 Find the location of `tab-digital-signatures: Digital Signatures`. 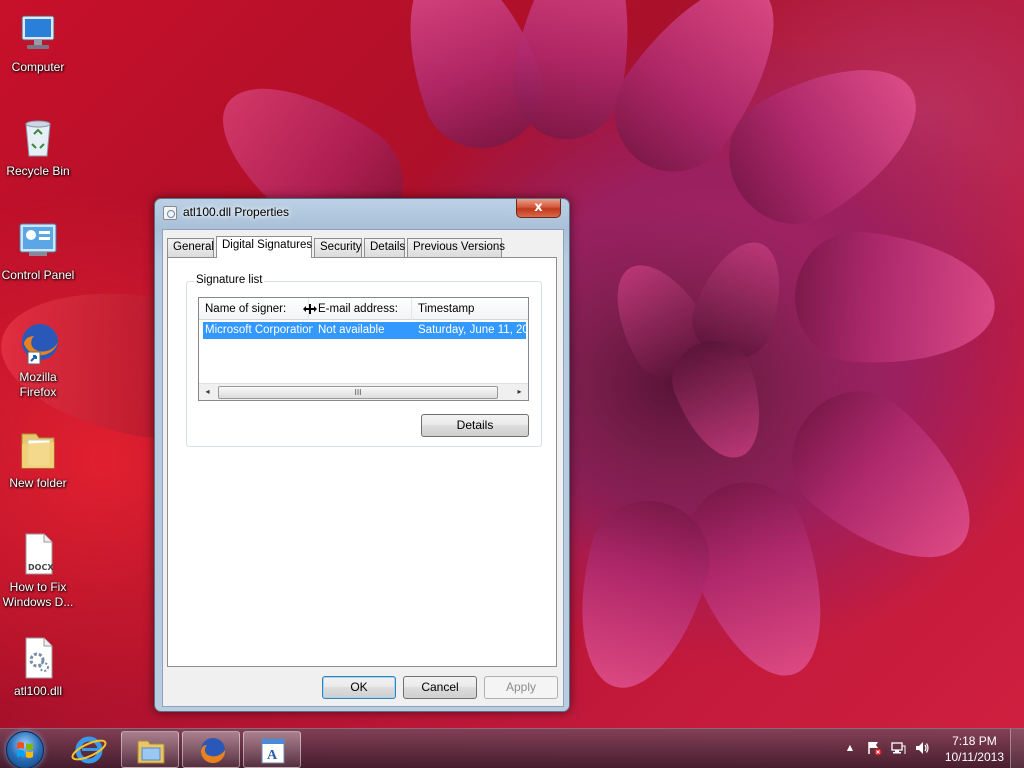

tab-digital-signatures: Digital Signatures is located at coordinates (264, 247).